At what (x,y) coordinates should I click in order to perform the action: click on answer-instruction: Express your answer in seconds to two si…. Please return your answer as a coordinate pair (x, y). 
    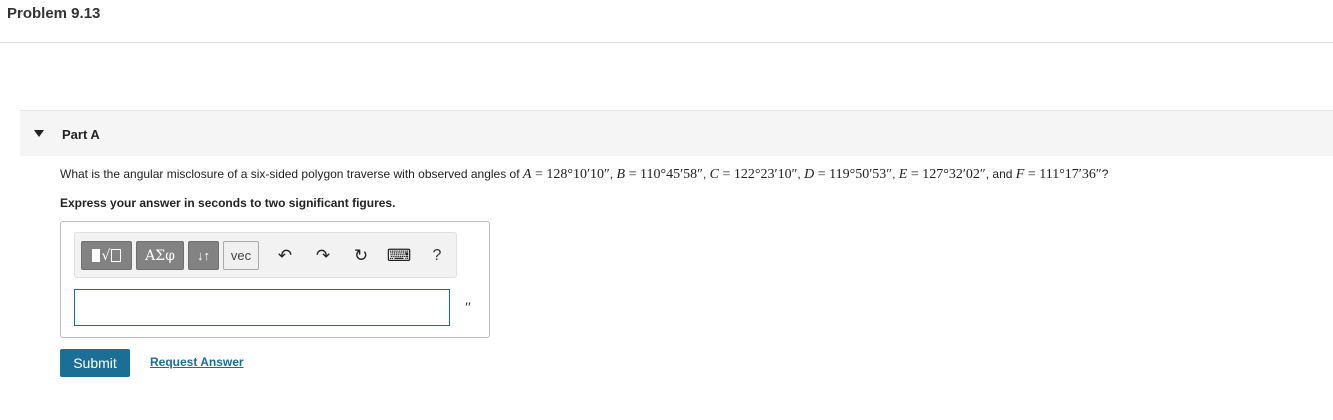
    Looking at the image, I should click on (228, 203).